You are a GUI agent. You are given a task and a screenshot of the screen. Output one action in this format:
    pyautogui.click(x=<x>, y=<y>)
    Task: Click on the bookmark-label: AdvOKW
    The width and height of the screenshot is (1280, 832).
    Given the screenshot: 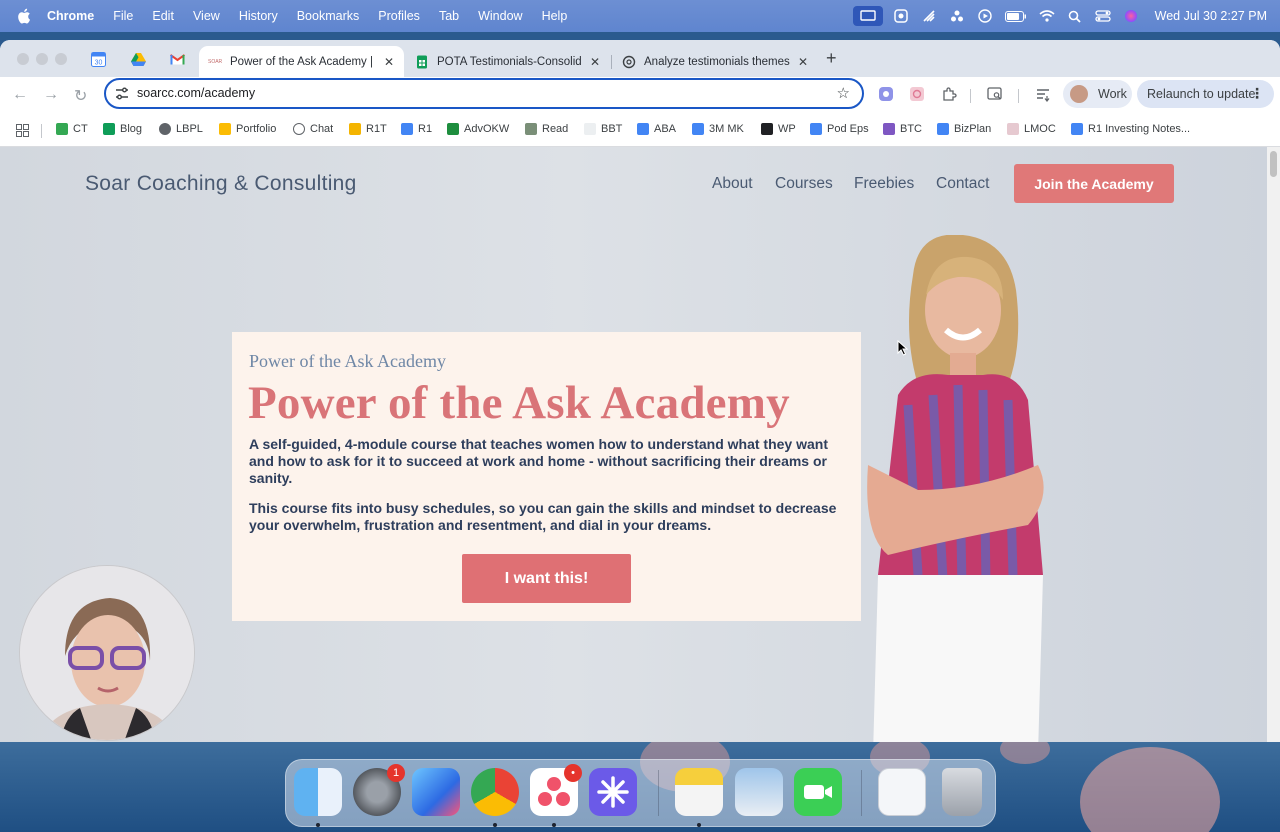 What is the action you would take?
    pyautogui.click(x=487, y=129)
    